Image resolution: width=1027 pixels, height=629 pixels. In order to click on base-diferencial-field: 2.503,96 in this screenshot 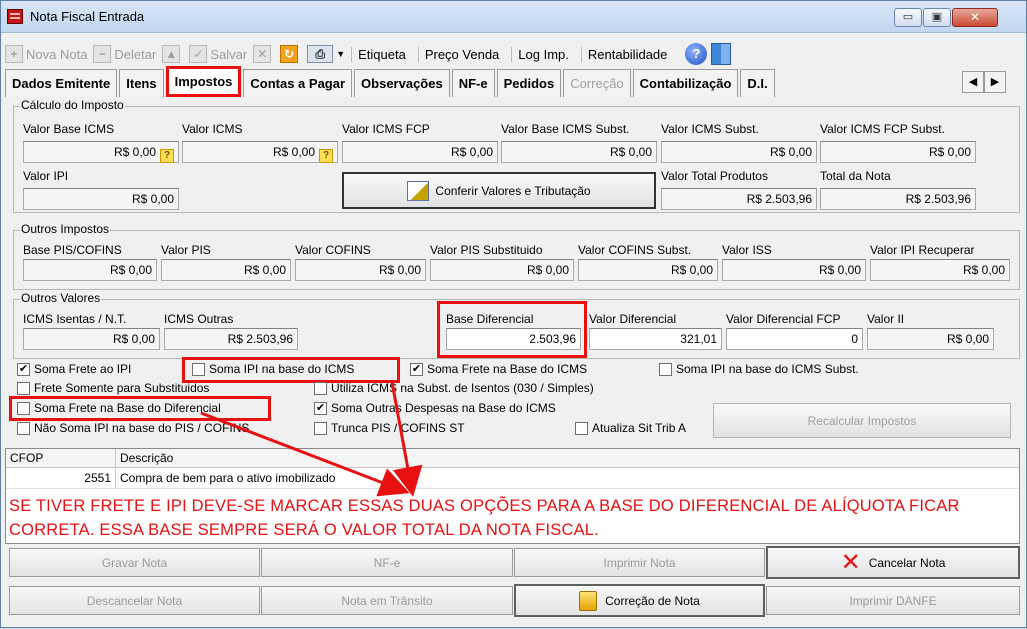, I will do `click(513, 339)`.